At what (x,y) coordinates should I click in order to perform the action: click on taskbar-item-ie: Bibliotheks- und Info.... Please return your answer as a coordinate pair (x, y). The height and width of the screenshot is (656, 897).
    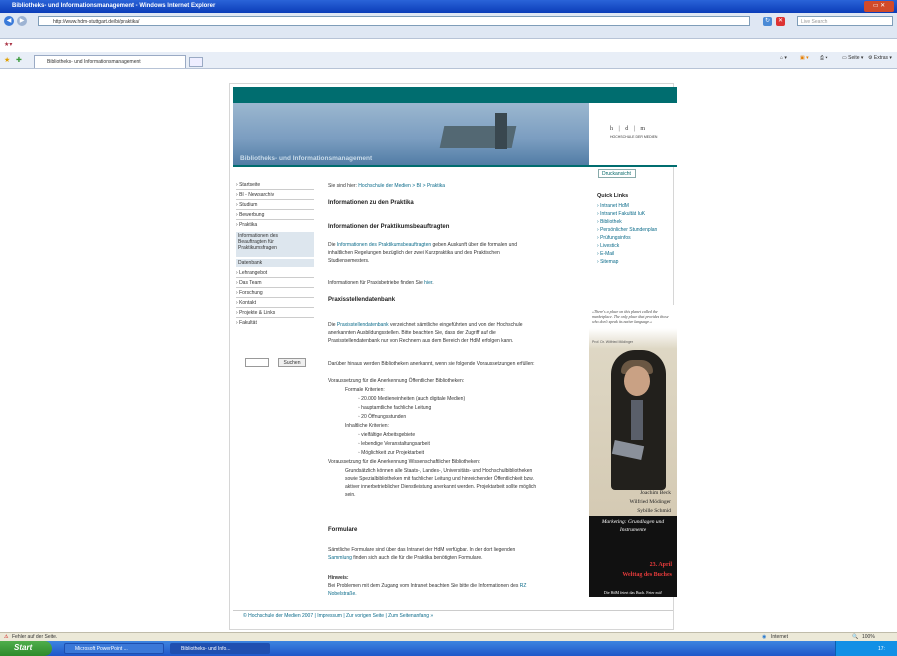
    Looking at the image, I should click on (220, 648).